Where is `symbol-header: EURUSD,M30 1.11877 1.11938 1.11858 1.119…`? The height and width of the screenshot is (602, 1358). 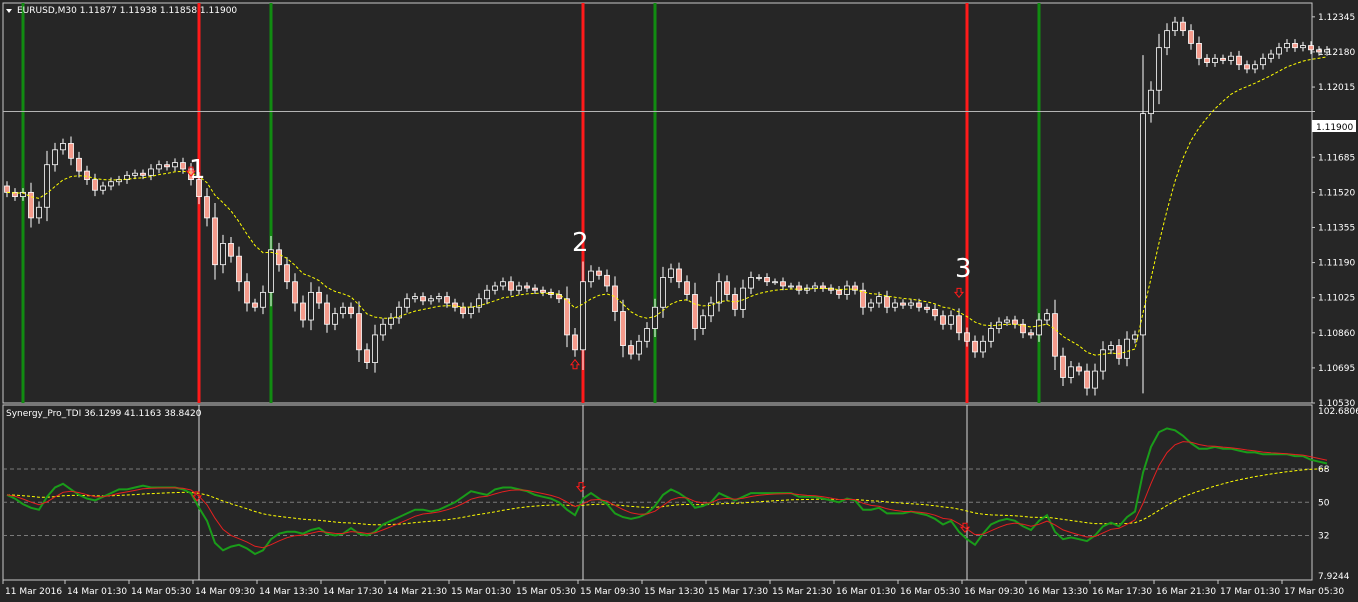
symbol-header: EURUSD,M30 1.11877 1.11938 1.11858 1.119… is located at coordinates (121, 11).